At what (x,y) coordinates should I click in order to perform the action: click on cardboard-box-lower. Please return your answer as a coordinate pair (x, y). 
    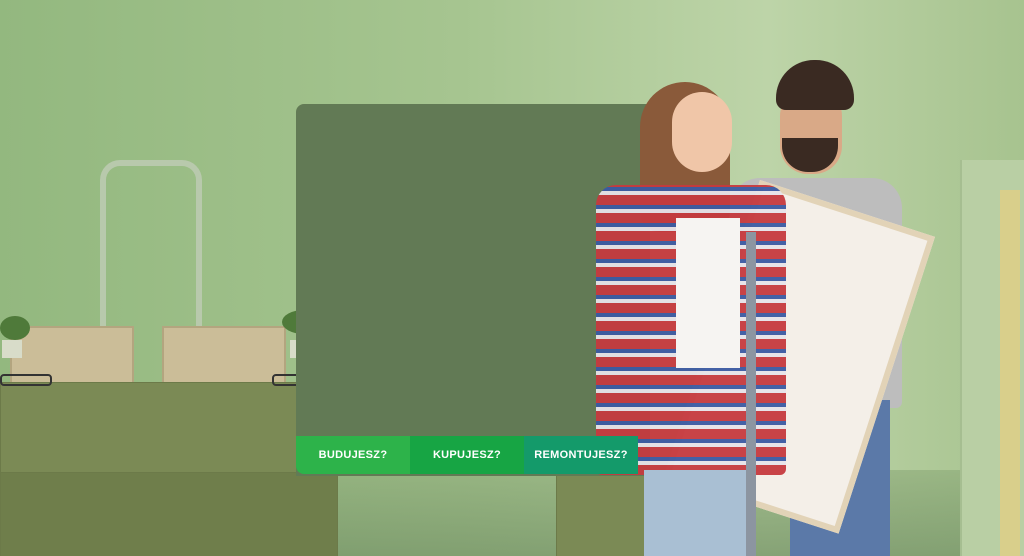
    Looking at the image, I should click on (169, 514).